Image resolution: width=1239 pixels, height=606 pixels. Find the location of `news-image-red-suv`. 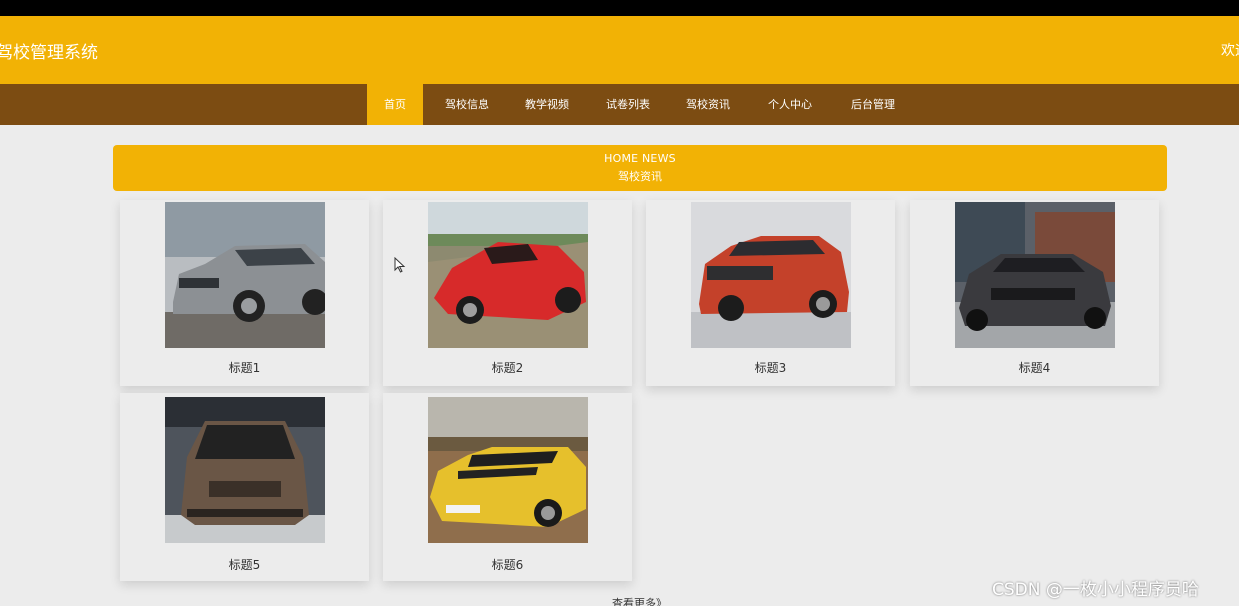

news-image-red-suv is located at coordinates (771, 275).